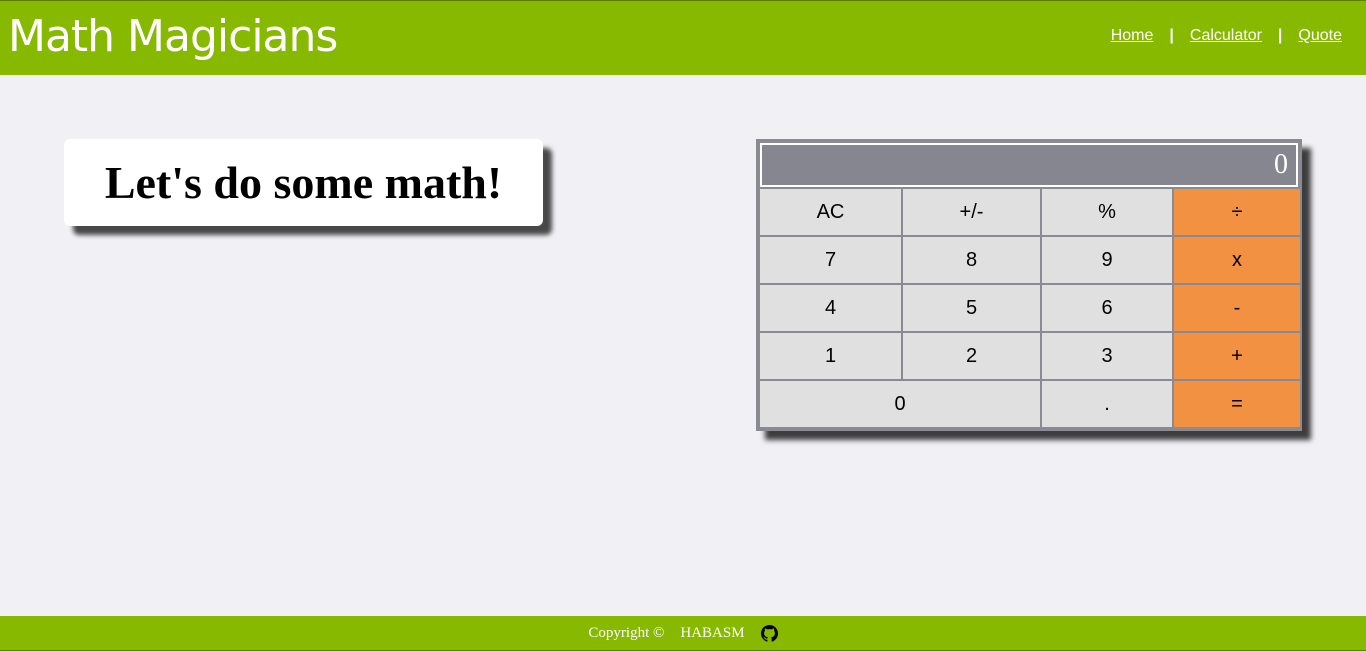 Image resolution: width=1366 pixels, height=651 pixels. Describe the element at coordinates (769, 633) in the screenshot. I see `github-icon` at that location.